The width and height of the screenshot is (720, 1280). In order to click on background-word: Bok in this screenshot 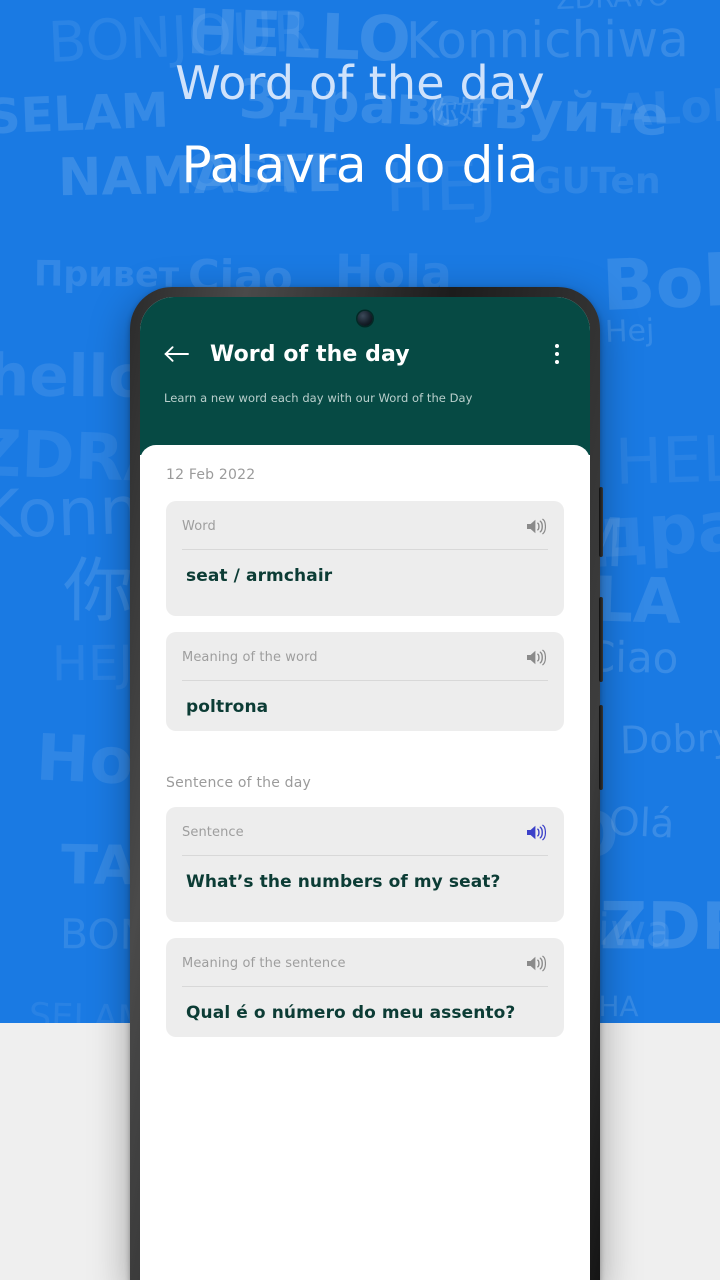, I will do `click(660, 283)`.